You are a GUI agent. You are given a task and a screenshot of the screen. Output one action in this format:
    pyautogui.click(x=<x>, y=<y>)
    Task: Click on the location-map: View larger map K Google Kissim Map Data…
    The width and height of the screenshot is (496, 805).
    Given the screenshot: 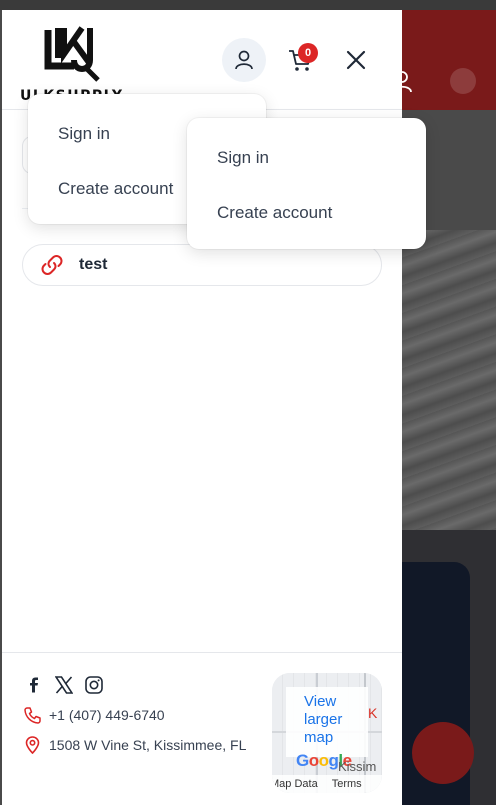 What is the action you would take?
    pyautogui.click(x=327, y=733)
    